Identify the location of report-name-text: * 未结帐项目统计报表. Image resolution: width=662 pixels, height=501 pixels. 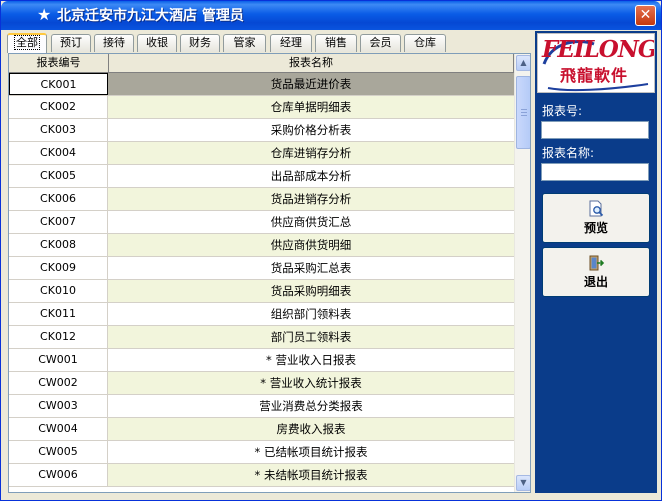
(311, 475).